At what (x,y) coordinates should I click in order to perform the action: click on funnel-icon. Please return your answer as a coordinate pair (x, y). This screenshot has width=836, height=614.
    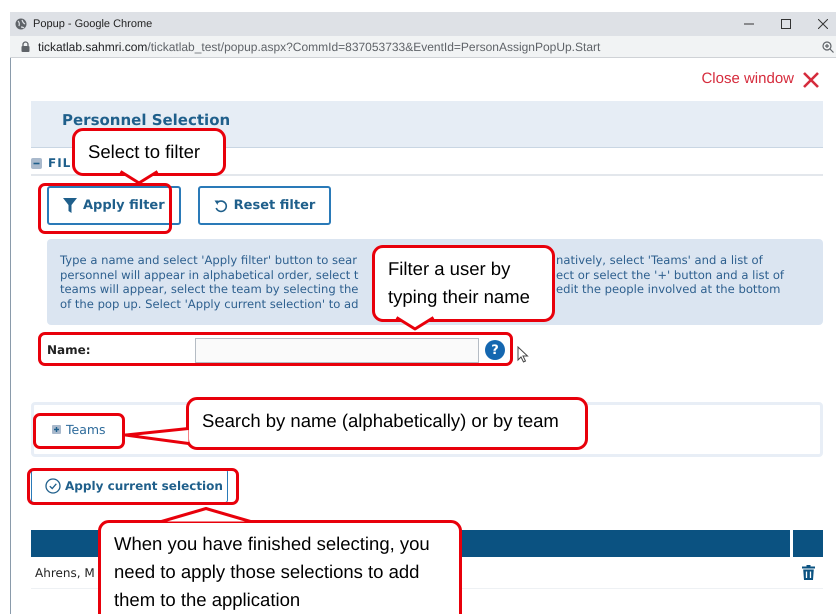
    Looking at the image, I should click on (70, 205).